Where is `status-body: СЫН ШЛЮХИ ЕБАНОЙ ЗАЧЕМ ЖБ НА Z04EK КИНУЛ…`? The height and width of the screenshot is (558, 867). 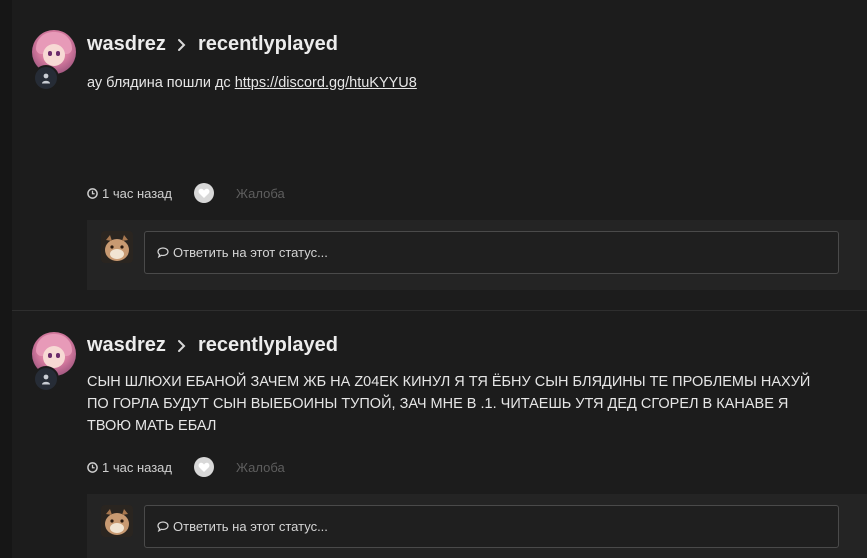 status-body: СЫН ШЛЮХИ ЕБАНОЙ ЗАЧЕМ ЖБ НА Z04EK КИНУЛ… is located at coordinates (457, 404).